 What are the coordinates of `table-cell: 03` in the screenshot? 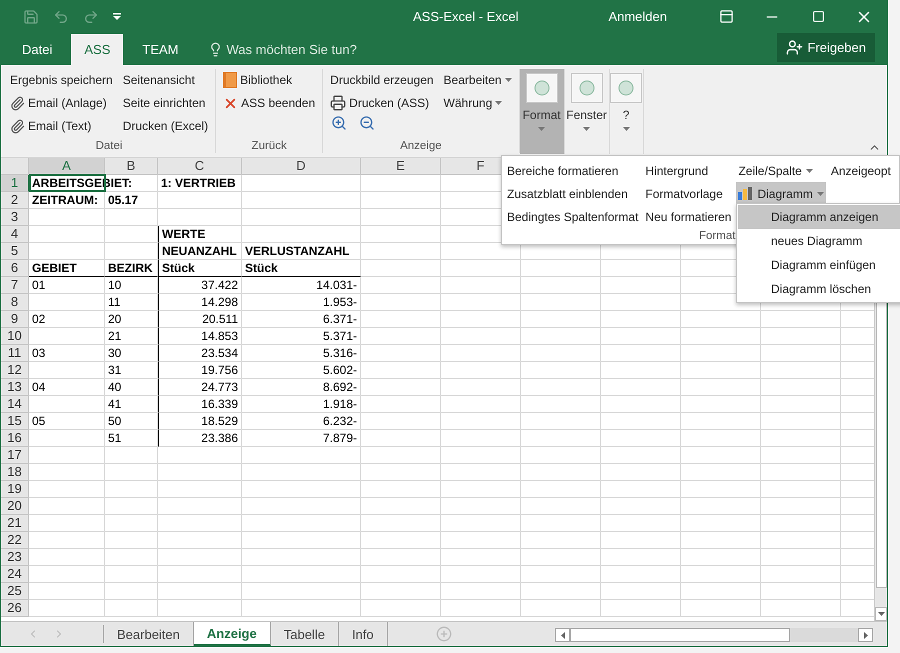 It's located at (67, 353).